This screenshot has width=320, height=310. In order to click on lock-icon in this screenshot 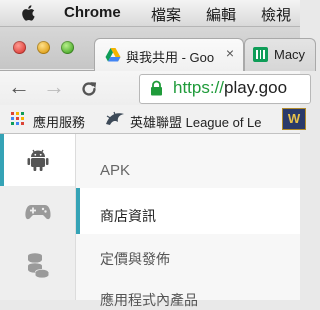, I will do `click(156, 88)`.